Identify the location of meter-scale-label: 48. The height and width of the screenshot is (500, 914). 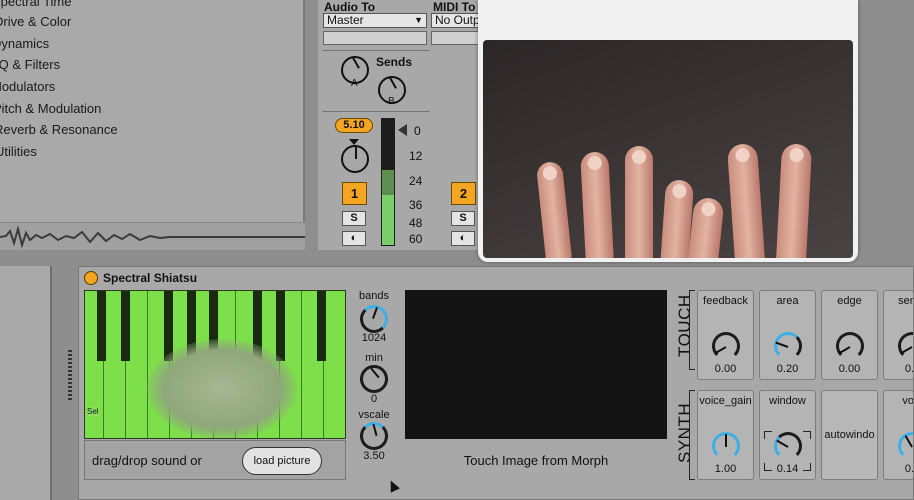
(416, 223).